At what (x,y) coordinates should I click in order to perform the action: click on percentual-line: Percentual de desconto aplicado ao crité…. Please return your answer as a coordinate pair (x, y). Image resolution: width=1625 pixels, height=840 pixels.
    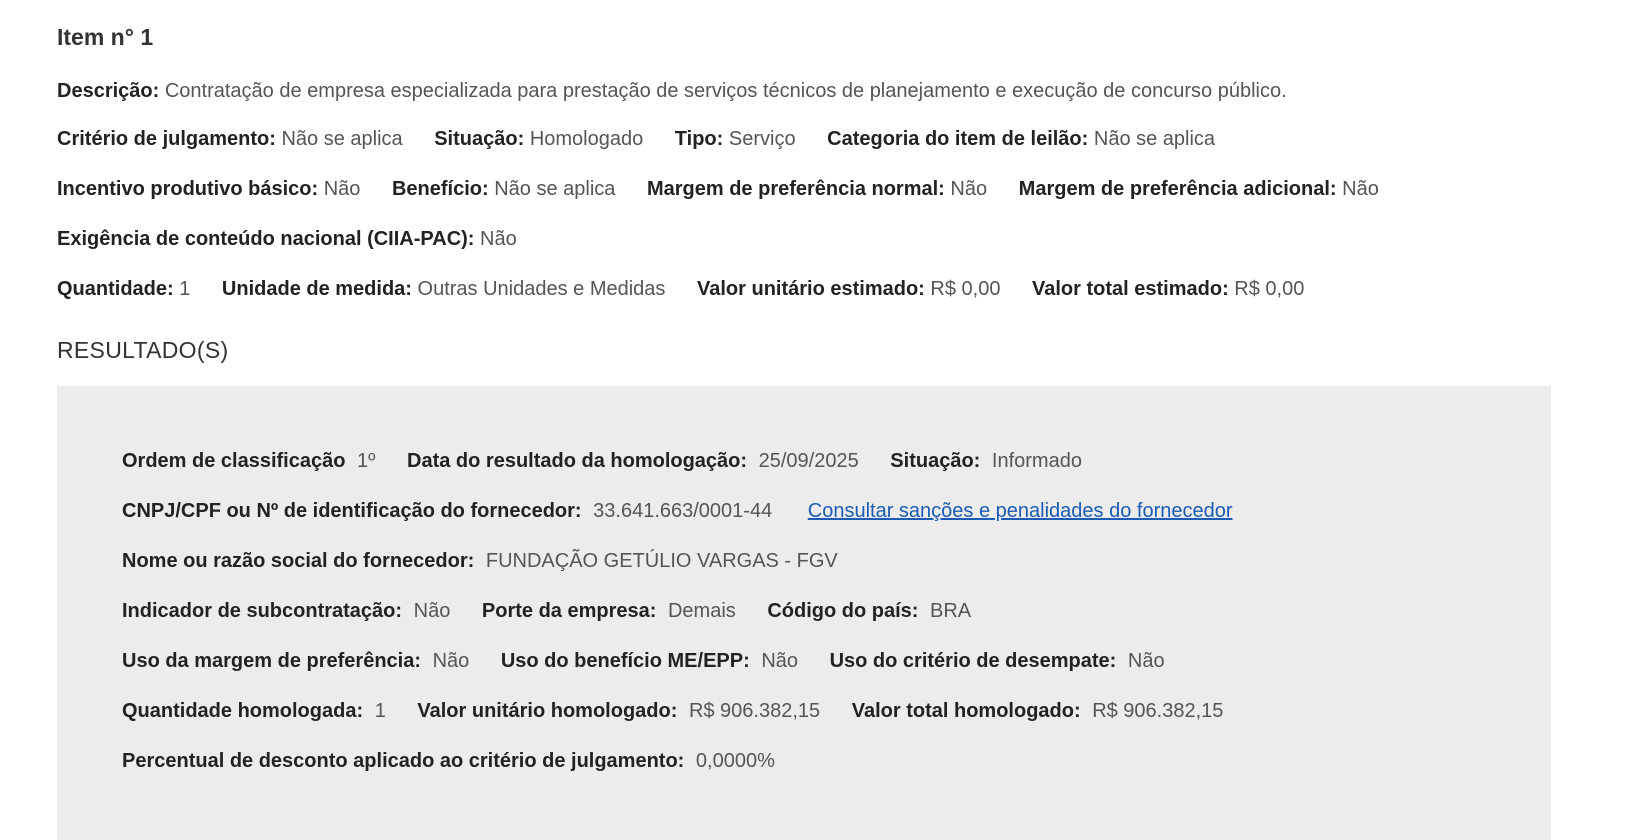
    Looking at the image, I should click on (448, 761).